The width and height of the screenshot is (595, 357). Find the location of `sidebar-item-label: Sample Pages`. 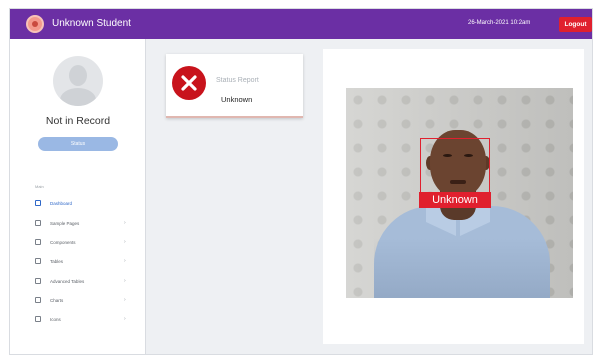

sidebar-item-label: Sample Pages is located at coordinates (65, 223).